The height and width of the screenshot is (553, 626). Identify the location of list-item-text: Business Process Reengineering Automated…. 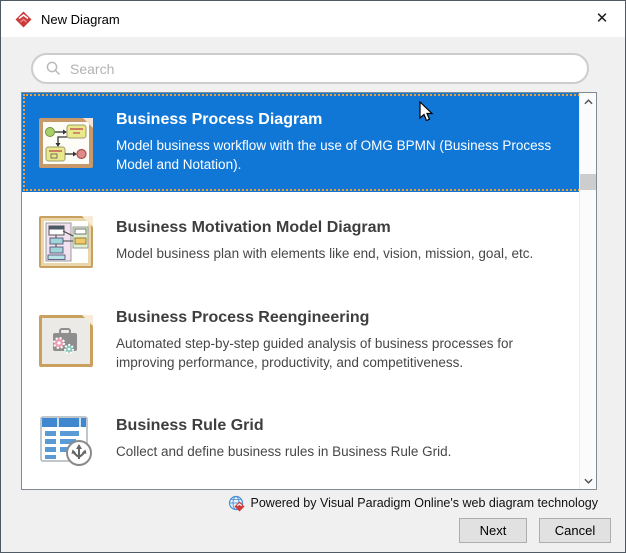
(341, 340).